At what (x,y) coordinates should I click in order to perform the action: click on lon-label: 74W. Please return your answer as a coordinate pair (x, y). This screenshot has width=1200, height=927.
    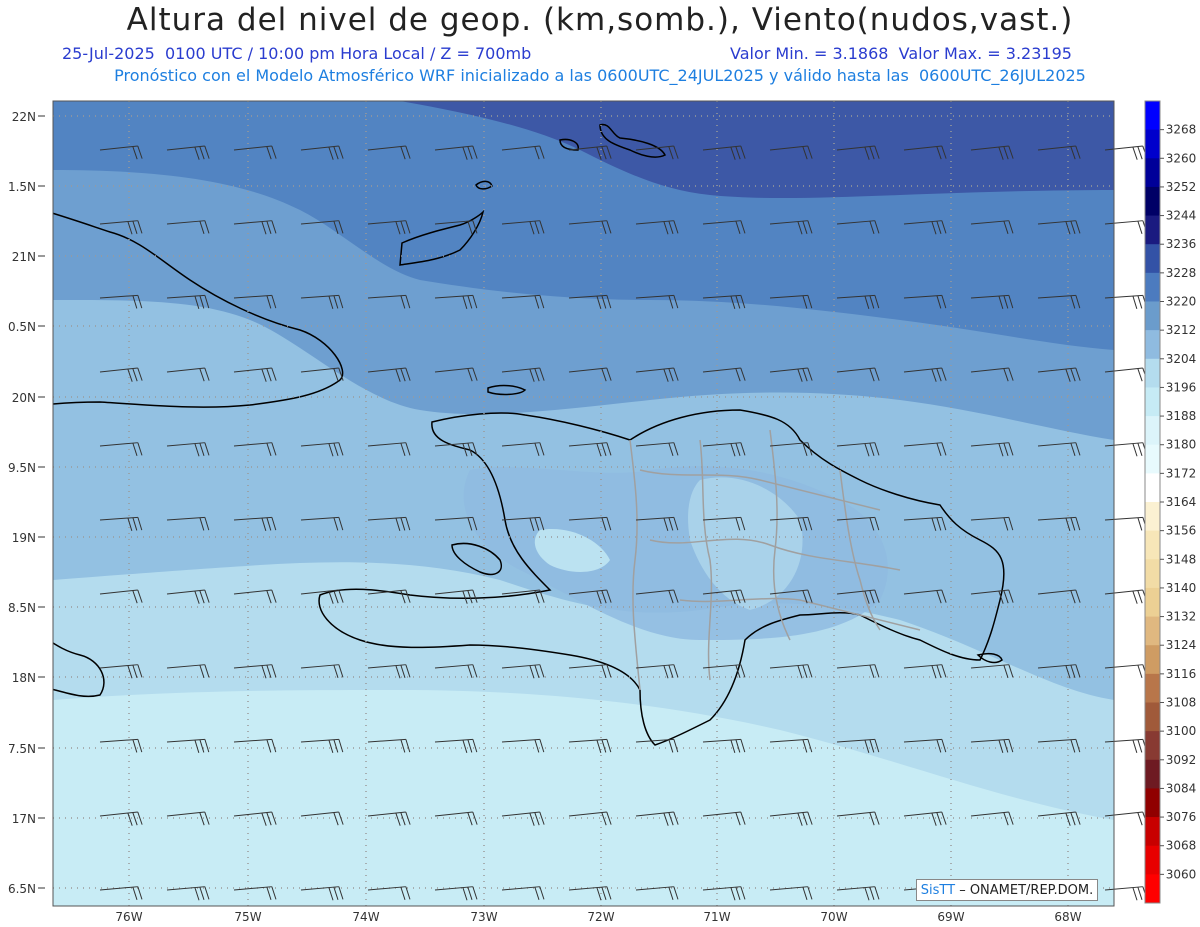
    Looking at the image, I should click on (365, 917).